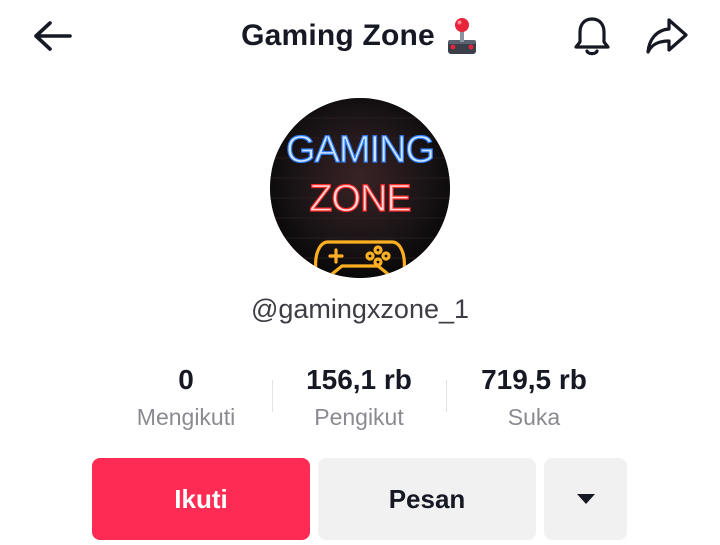 The height and width of the screenshot is (545, 720). I want to click on svg-text: ZONE, so click(360, 199).